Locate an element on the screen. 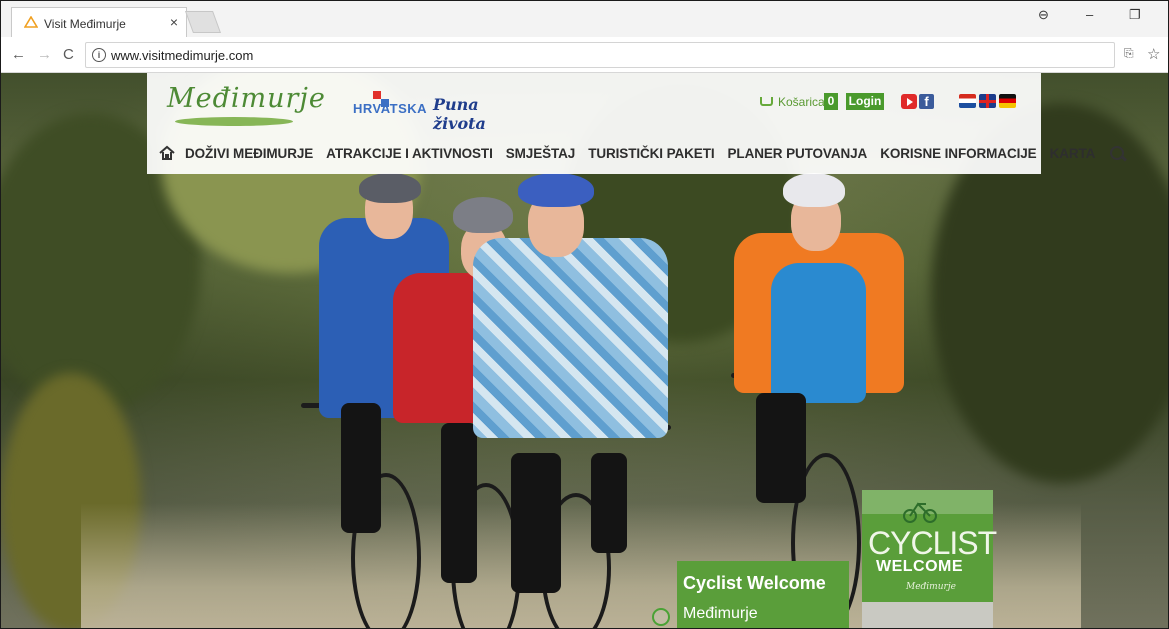 This screenshot has width=1169, height=629. badge-medimurje-text: Međimurje is located at coordinates (931, 587).